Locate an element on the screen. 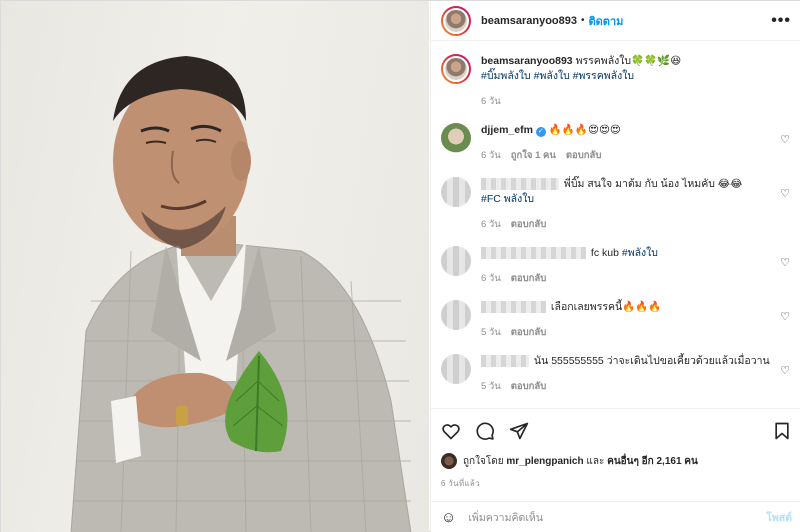 This screenshot has width=800, height=532. comment-item: เลือกเลยพรรคนี้🔥🔥🔥 5 วัน ตอบกลับ ♡ is located at coordinates (616, 320).